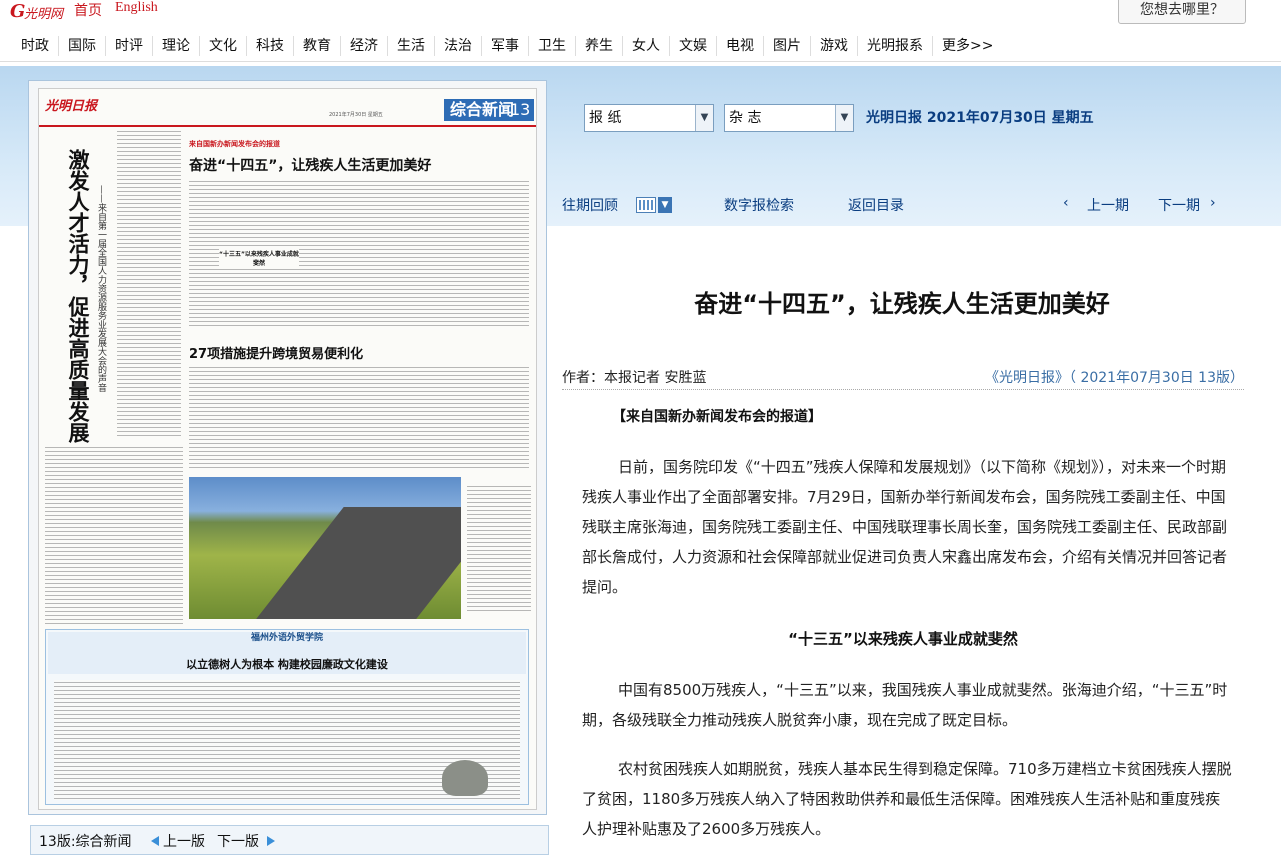 This screenshot has width=1281, height=865. What do you see at coordinates (1213, 203) in the screenshot?
I see `next-issue-arrow-icon: ›` at bounding box center [1213, 203].